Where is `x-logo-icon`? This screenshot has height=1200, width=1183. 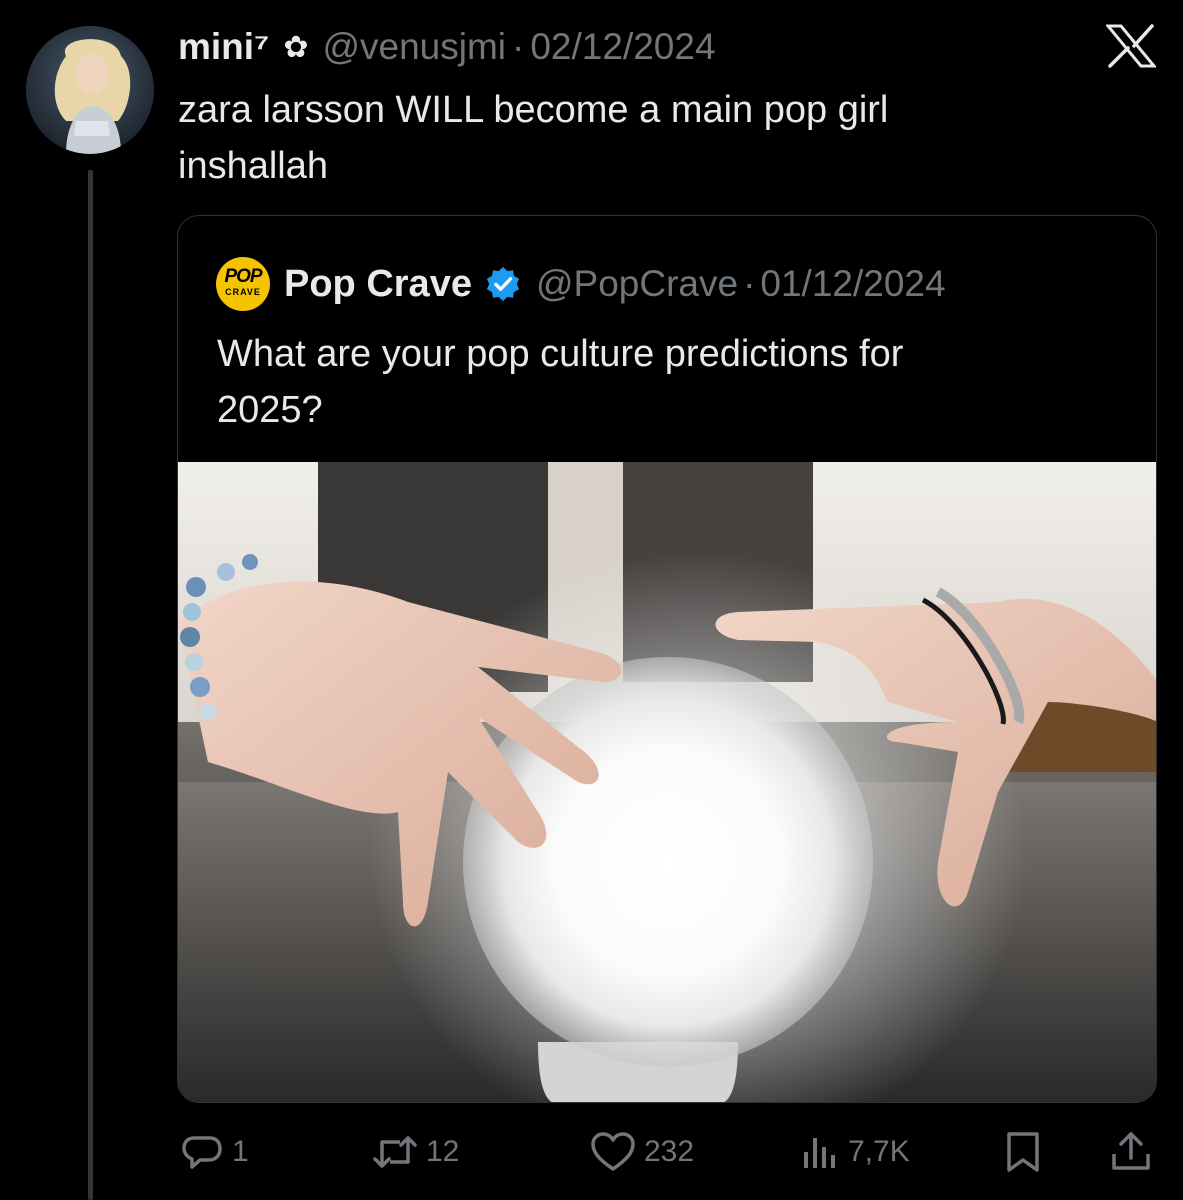
x-logo-icon is located at coordinates (1131, 46).